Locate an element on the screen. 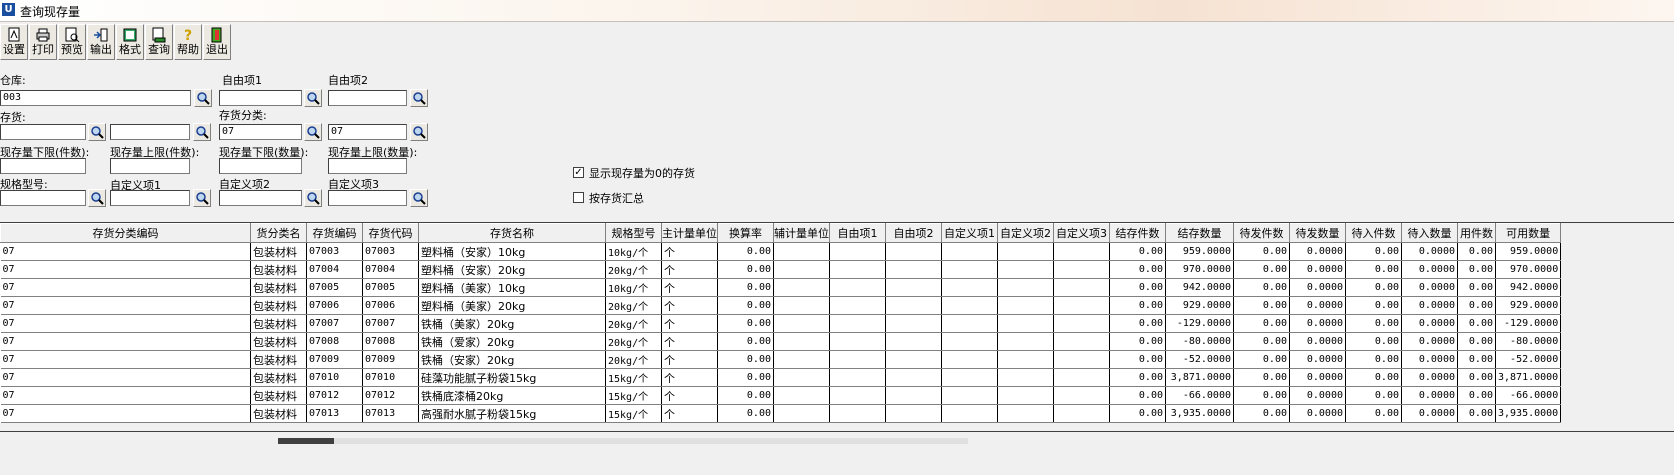  table-cell: 20kg/个 is located at coordinates (633, 305).